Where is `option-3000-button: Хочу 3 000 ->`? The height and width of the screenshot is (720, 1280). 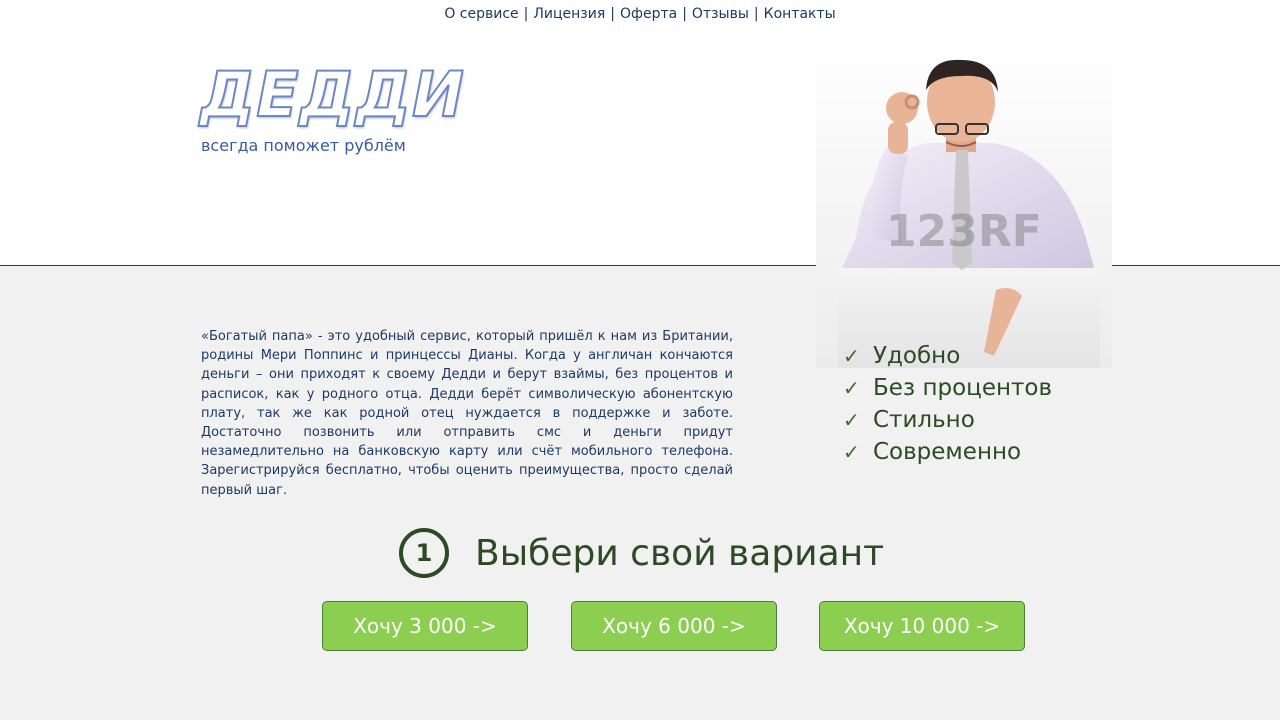
option-3000-button: Хочу 3 000 -> is located at coordinates (425, 626).